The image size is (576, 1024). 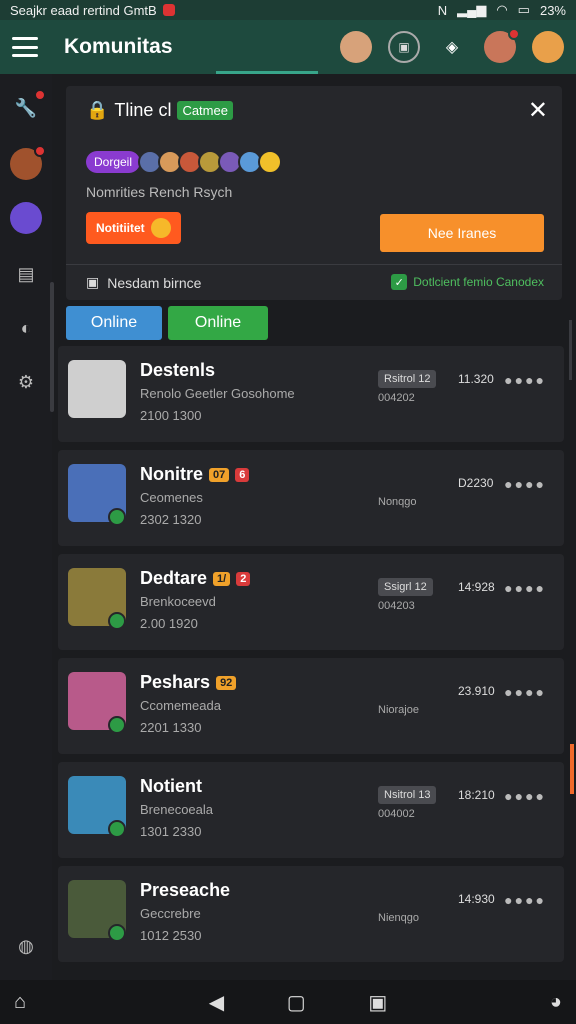 What do you see at coordinates (476, 587) in the screenshot?
I see `member-time: 14:928` at bounding box center [476, 587].